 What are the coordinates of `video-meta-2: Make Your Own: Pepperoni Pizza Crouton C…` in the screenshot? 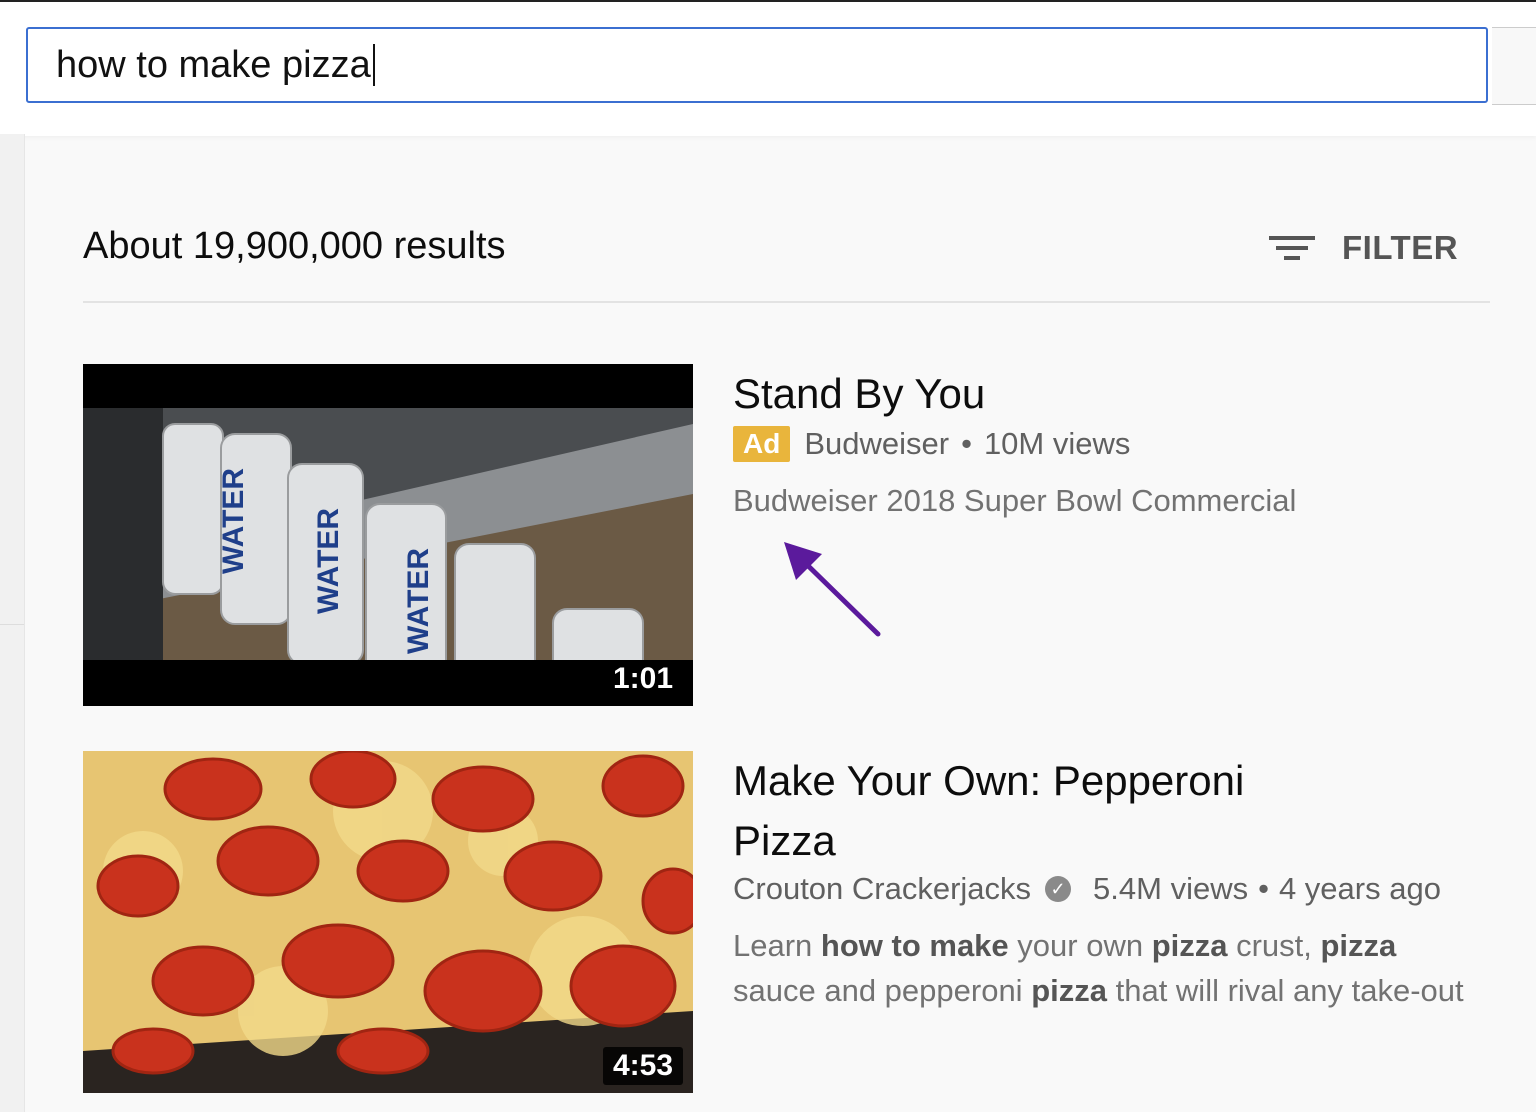 It's located at (1098, 882).